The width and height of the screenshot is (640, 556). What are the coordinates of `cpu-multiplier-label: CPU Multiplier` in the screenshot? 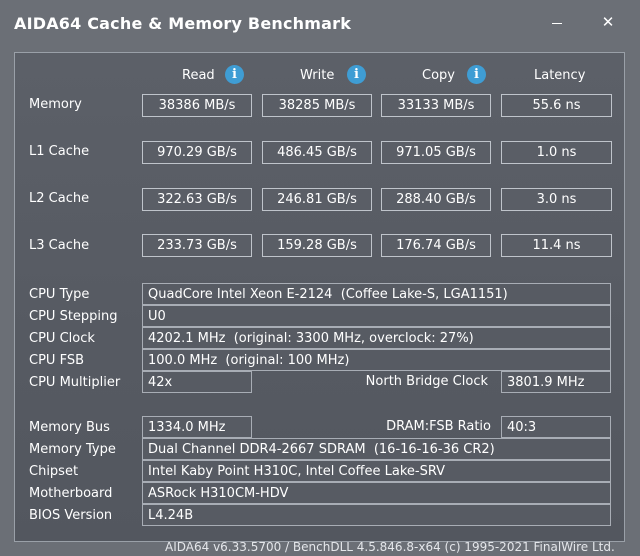 It's located at (75, 382).